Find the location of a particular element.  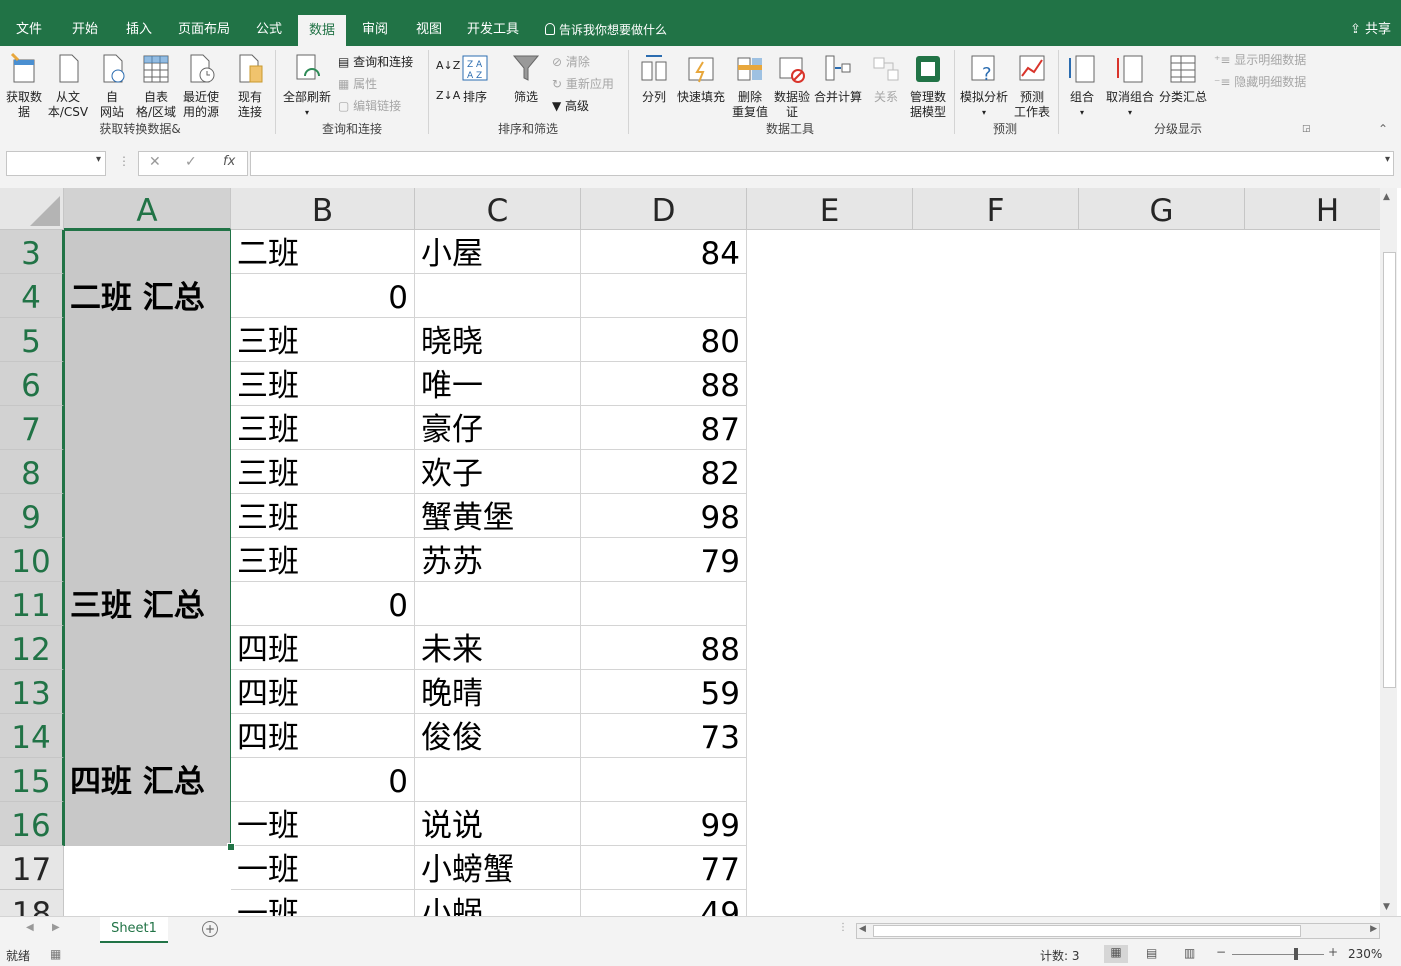

cell-c: 豪仔 is located at coordinates (498, 428).